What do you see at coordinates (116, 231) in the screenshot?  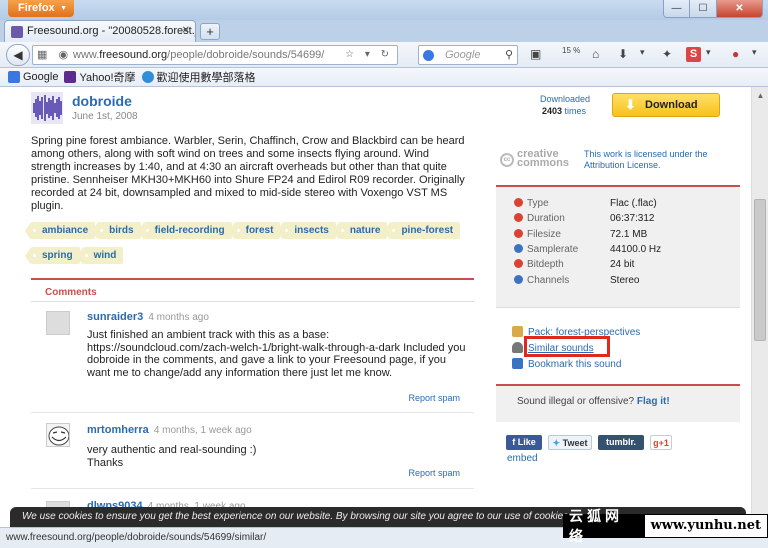 I see `tag-birds: birds` at bounding box center [116, 231].